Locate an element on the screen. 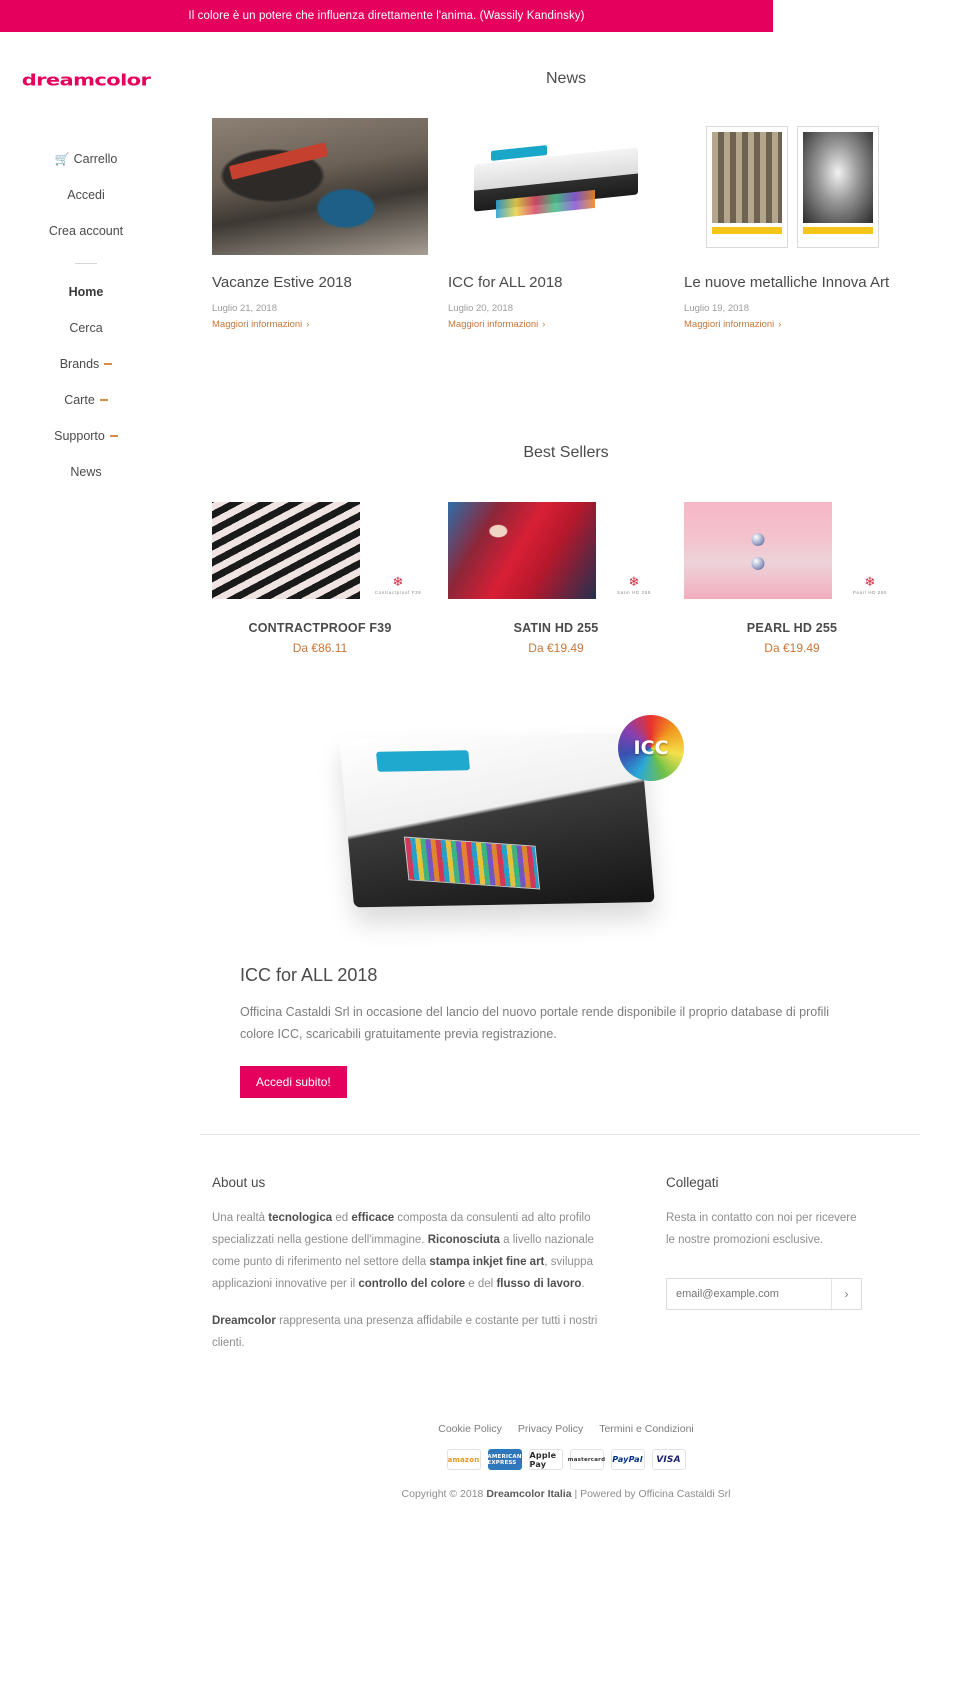  product-price: Da €86.11 is located at coordinates (320, 648).